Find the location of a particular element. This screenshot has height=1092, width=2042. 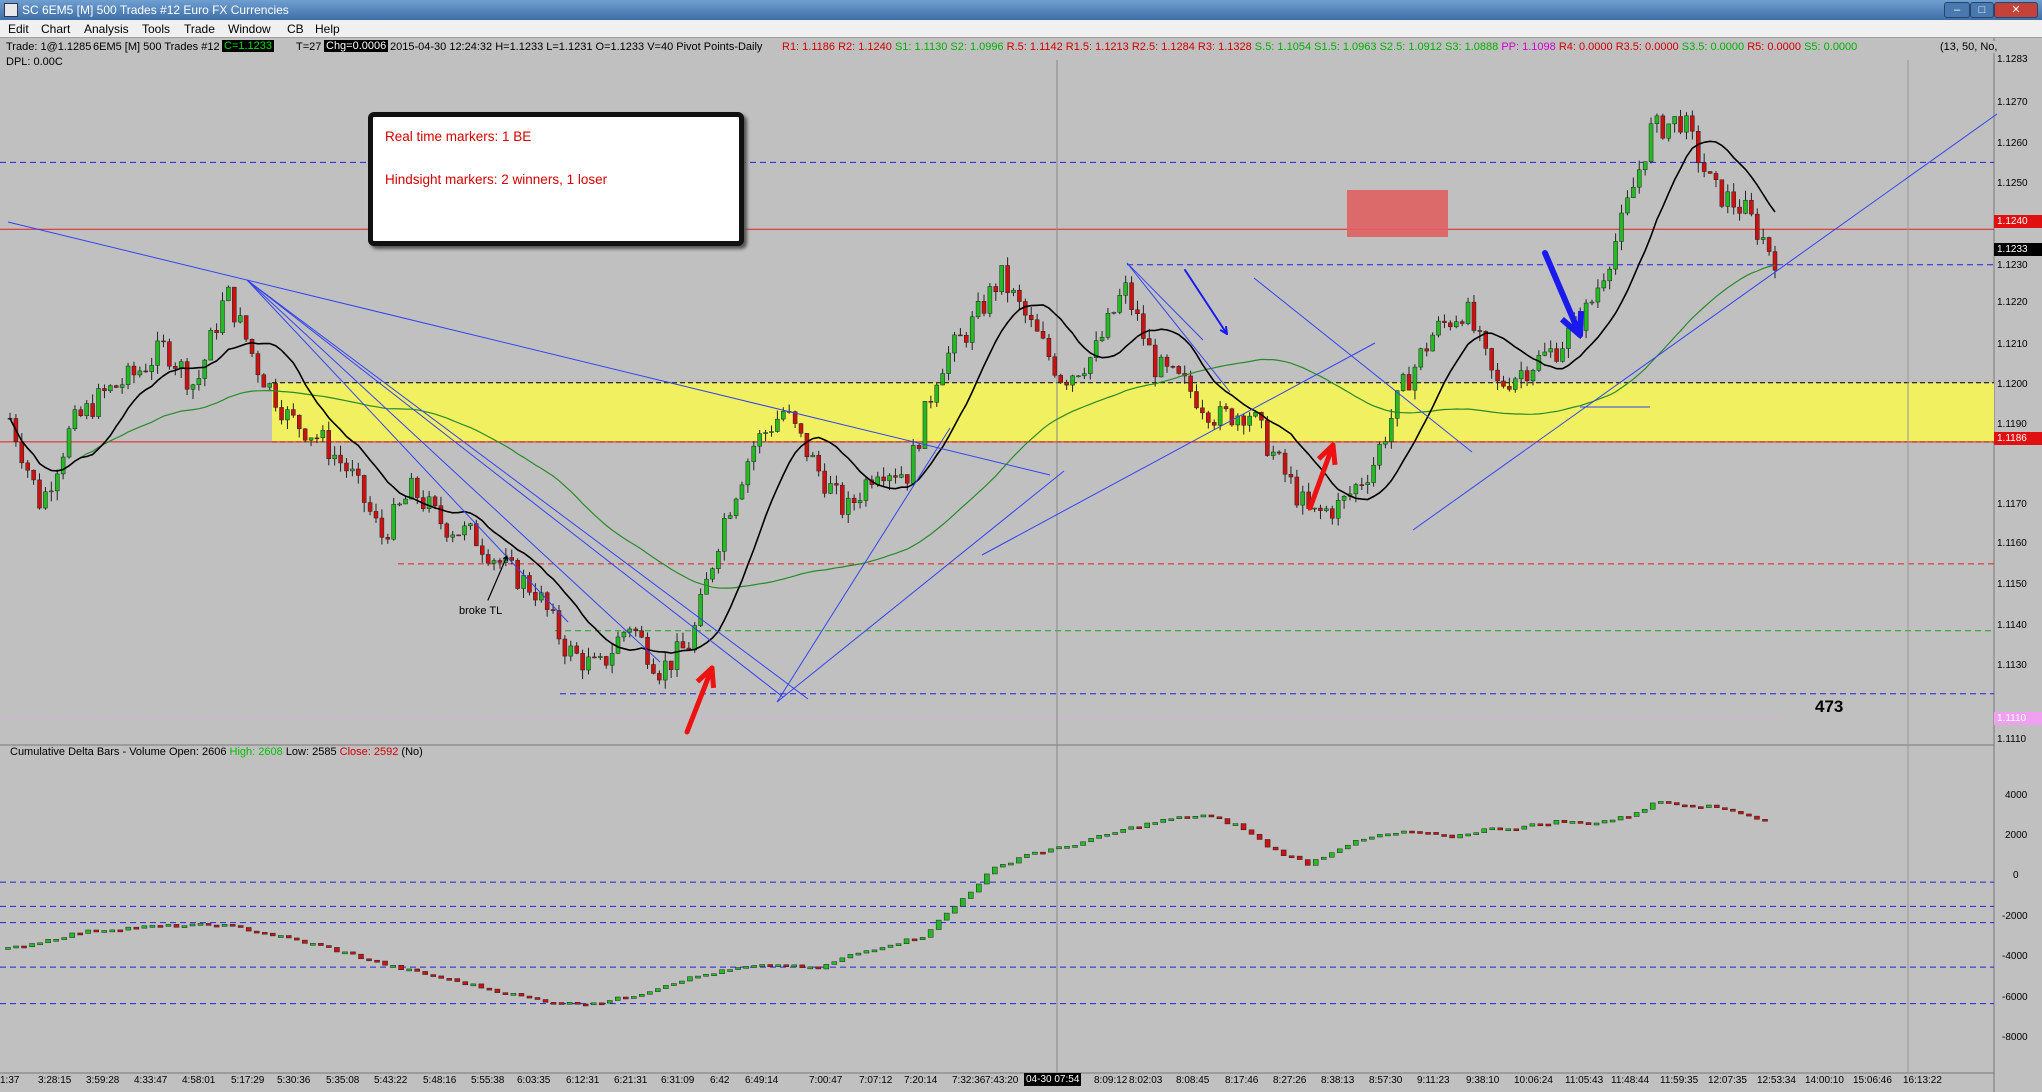

time-label: 7:32:36 is located at coordinates (969, 1080).